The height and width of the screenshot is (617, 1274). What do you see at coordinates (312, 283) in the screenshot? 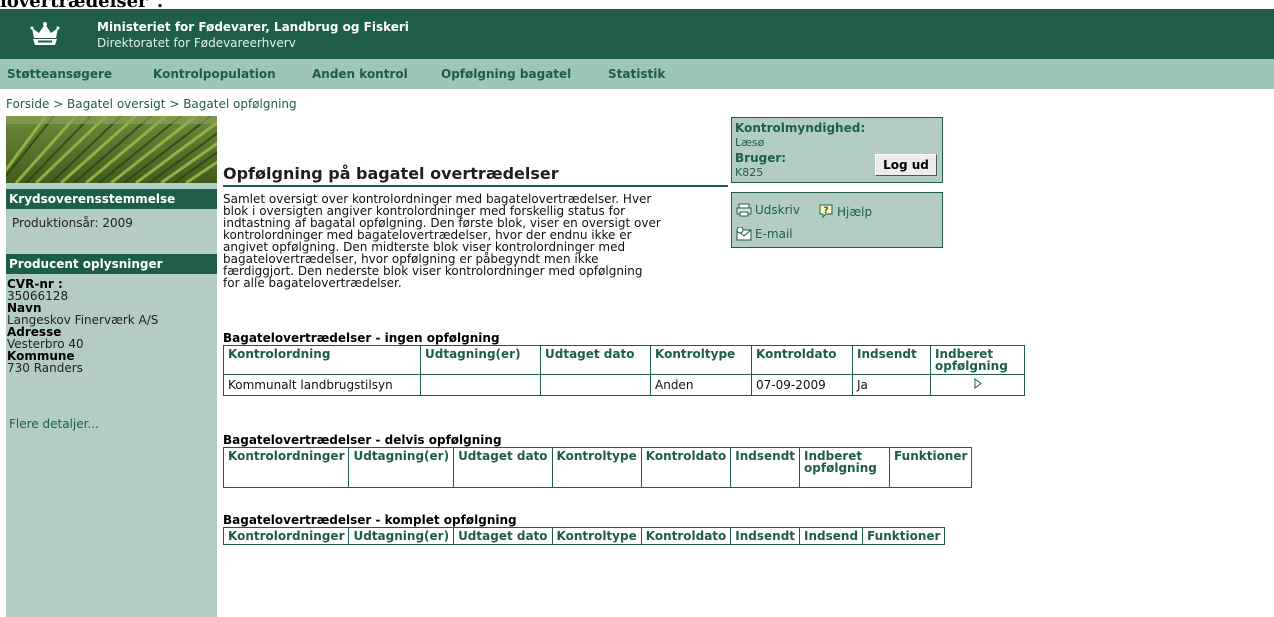
I see `intro-line: for alle bagatelovertrædelser.` at bounding box center [312, 283].